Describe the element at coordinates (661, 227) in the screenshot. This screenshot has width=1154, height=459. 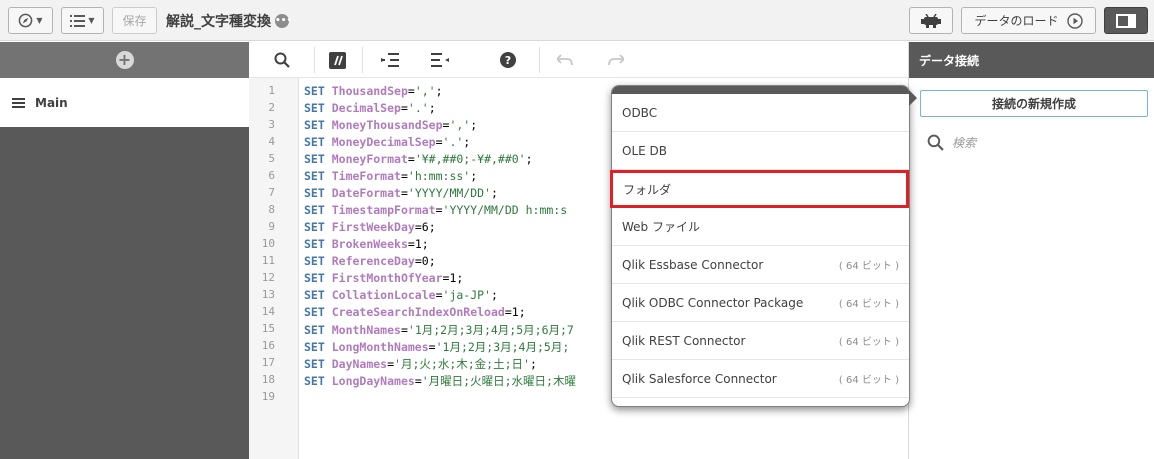
I see `connection-type-label: Web ファイル` at that location.